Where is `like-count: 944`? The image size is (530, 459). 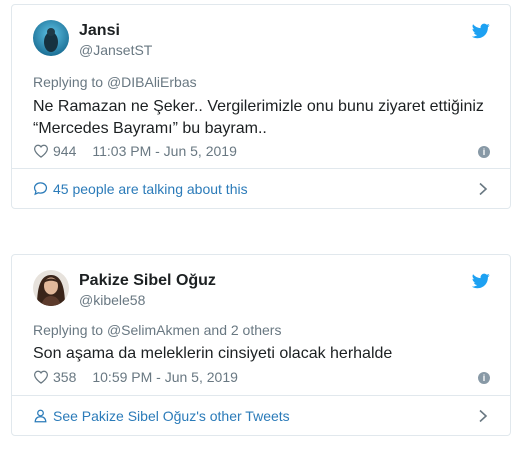 like-count: 944 is located at coordinates (64, 151).